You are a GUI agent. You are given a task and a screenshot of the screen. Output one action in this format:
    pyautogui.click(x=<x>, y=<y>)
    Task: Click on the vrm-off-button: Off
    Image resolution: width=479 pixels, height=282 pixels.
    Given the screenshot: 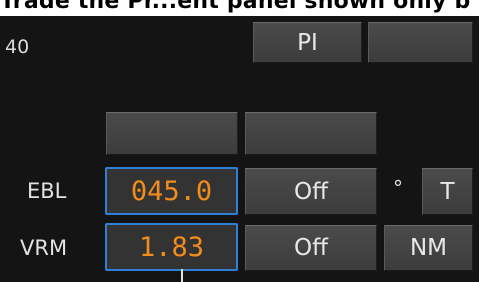 What is the action you would take?
    pyautogui.click(x=311, y=248)
    